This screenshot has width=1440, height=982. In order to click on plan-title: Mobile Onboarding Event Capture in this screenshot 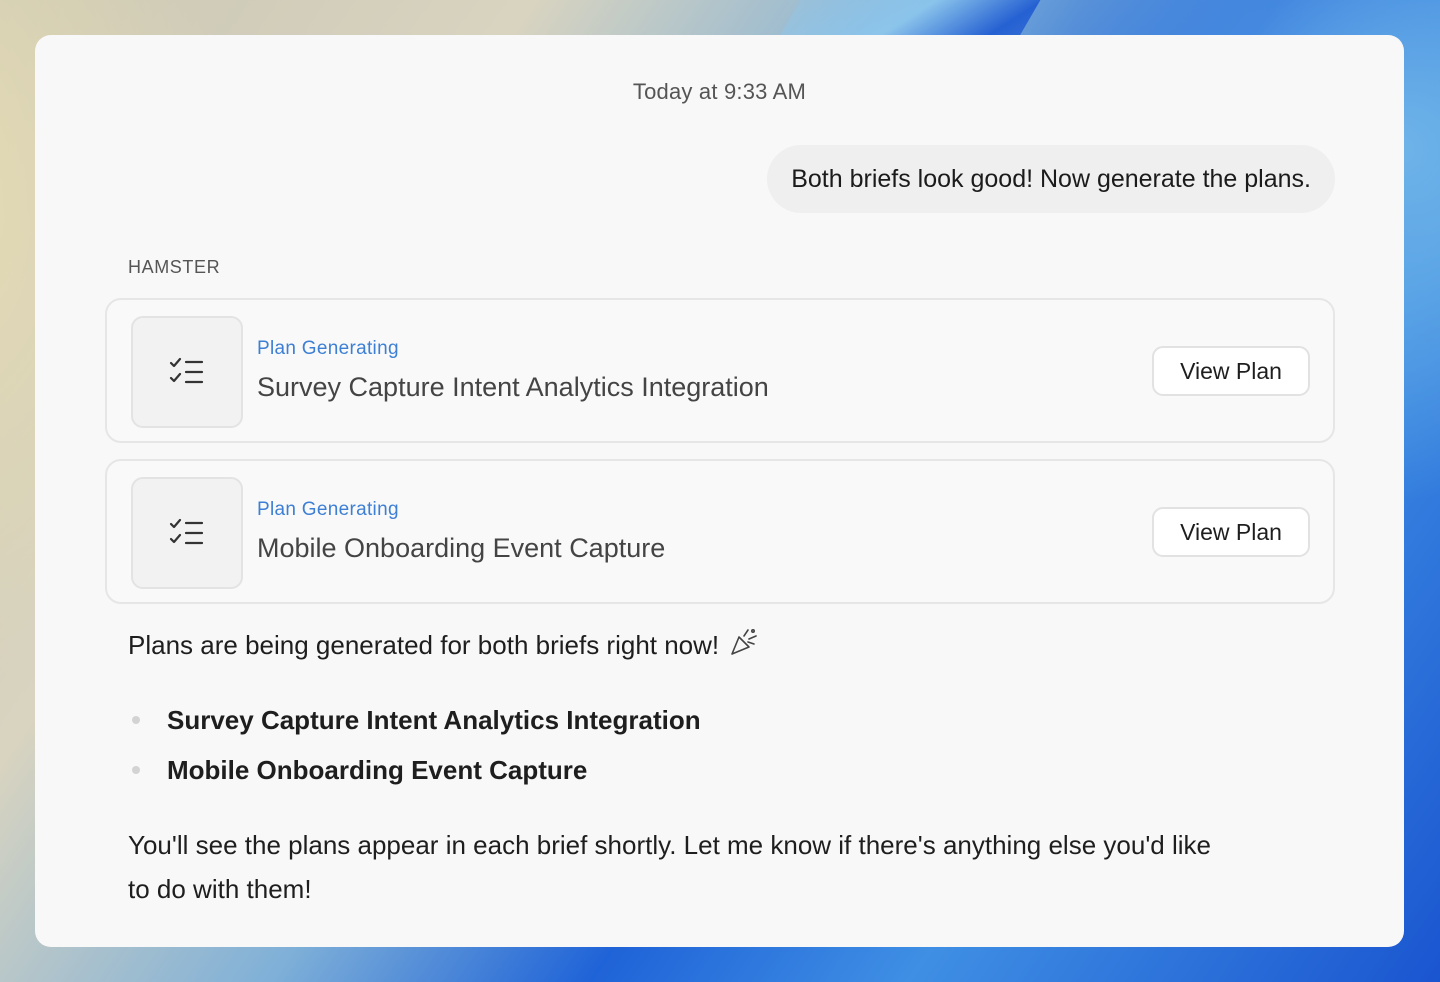, I will do `click(461, 548)`.